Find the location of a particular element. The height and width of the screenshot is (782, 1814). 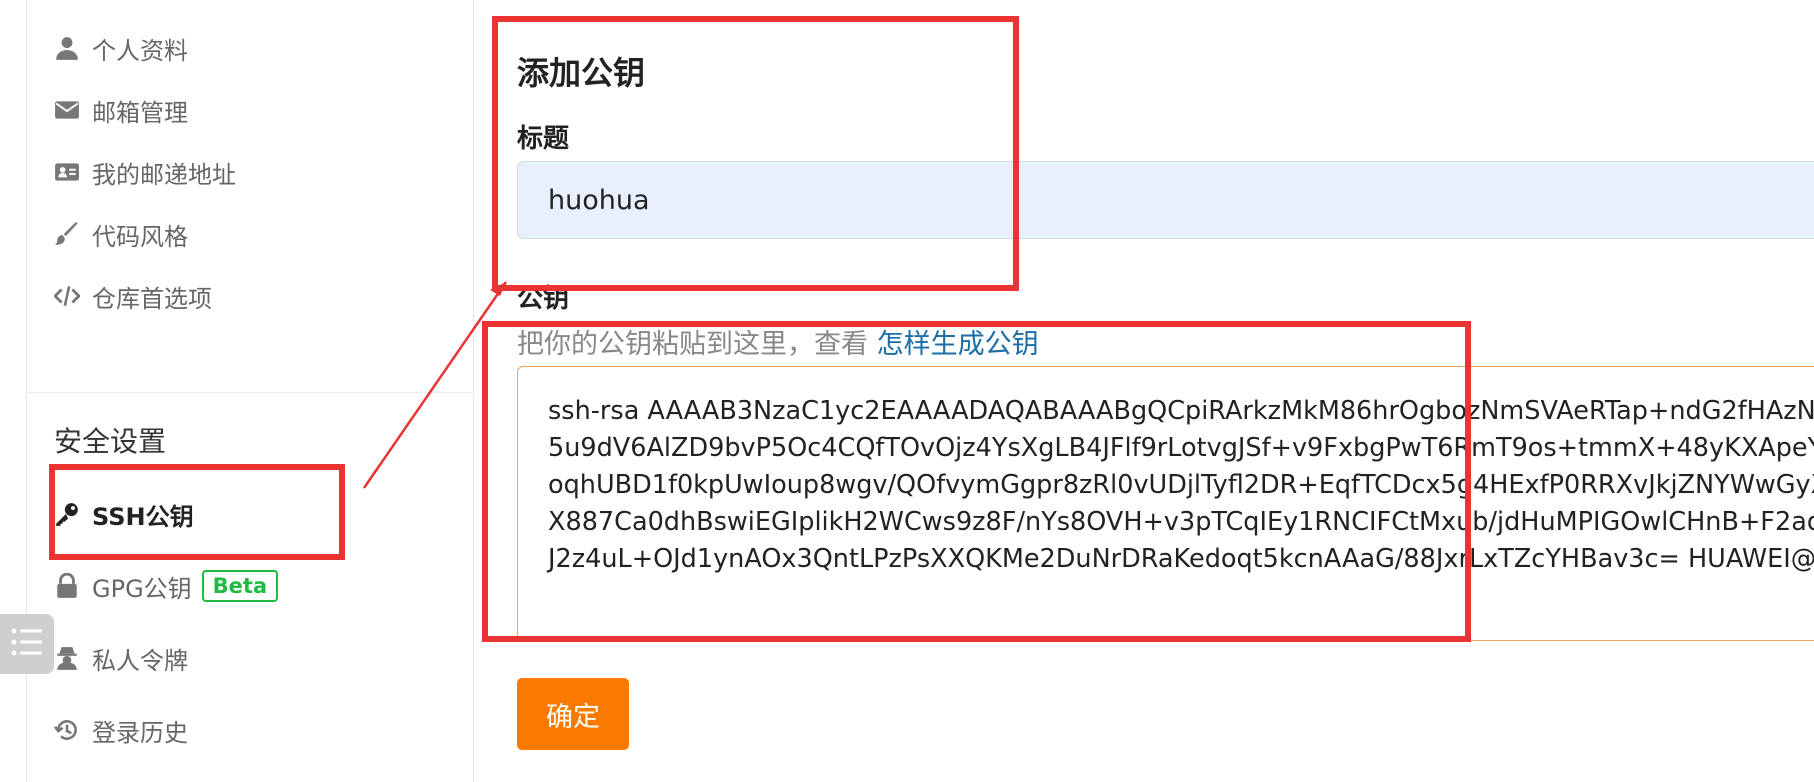

sidebar-item-ssh-keys: SSH公钥 is located at coordinates (124, 514).